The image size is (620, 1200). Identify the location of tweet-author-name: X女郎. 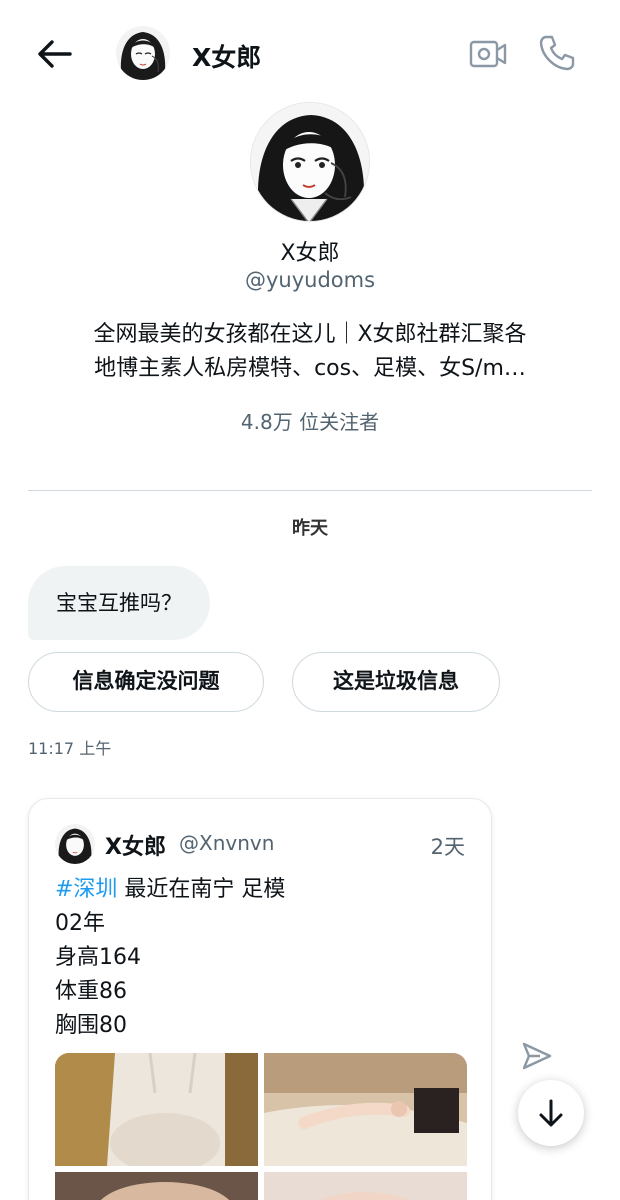
(135, 847).